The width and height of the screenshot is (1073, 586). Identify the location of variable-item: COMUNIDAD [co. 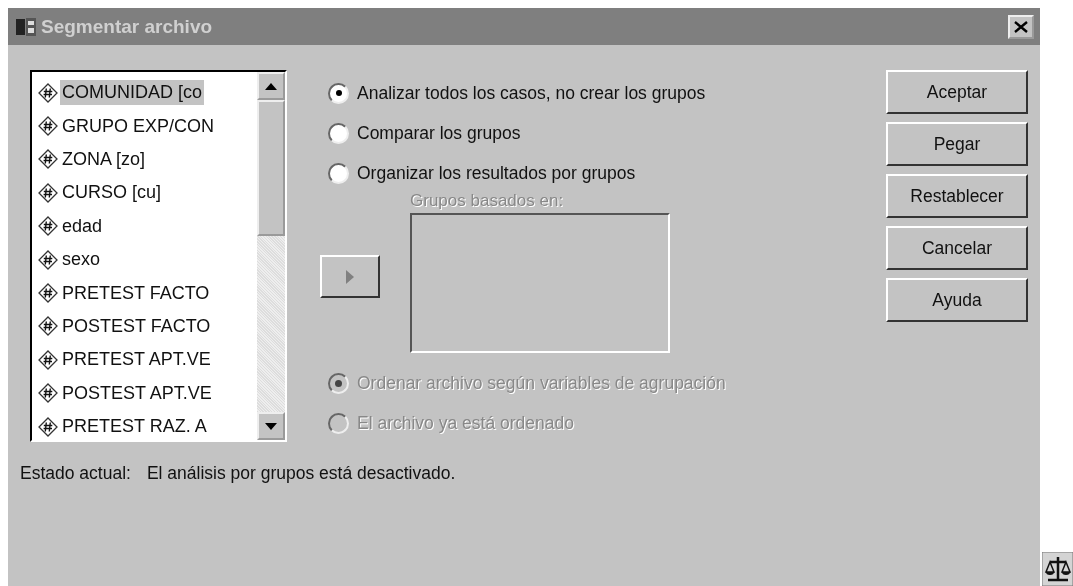
(144, 93).